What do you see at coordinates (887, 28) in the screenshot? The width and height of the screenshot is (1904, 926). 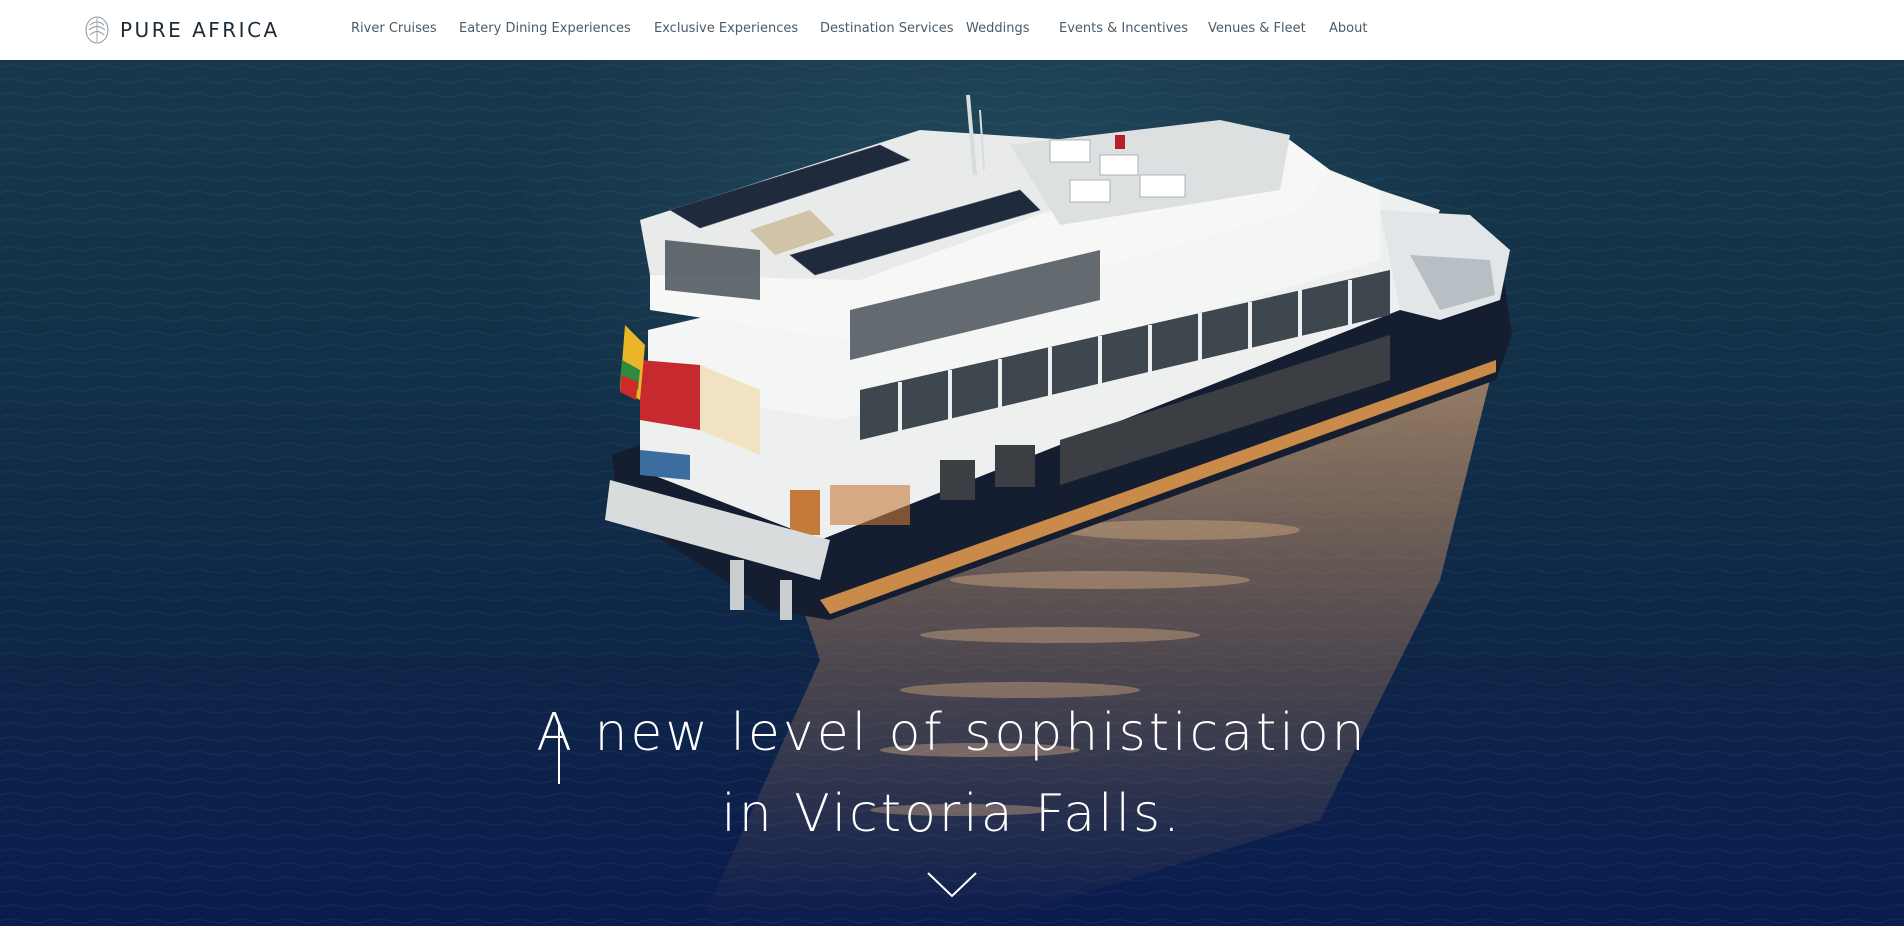 I see `nav-item-destination-services: Destination Services` at bounding box center [887, 28].